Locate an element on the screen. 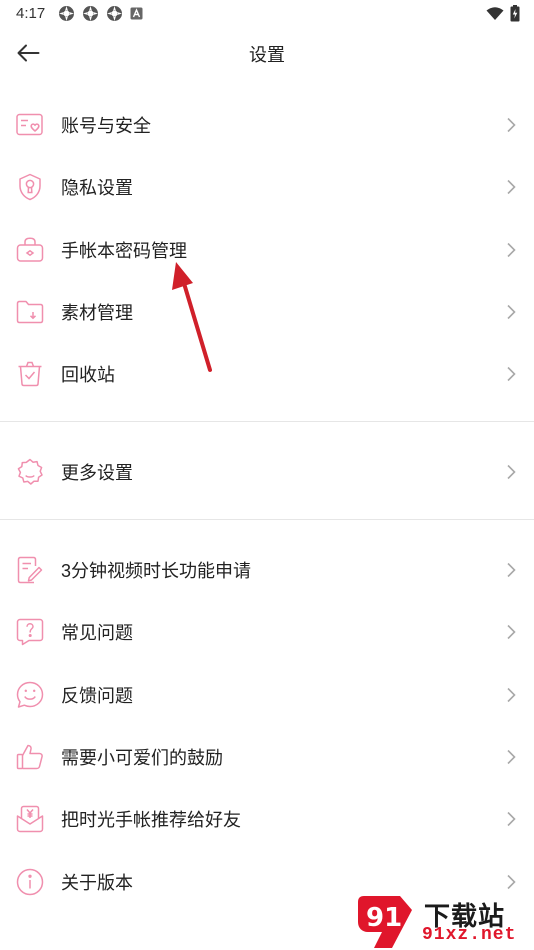 The height and width of the screenshot is (950, 534). settings-row-more-settings: 更多设置 is located at coordinates (267, 472).